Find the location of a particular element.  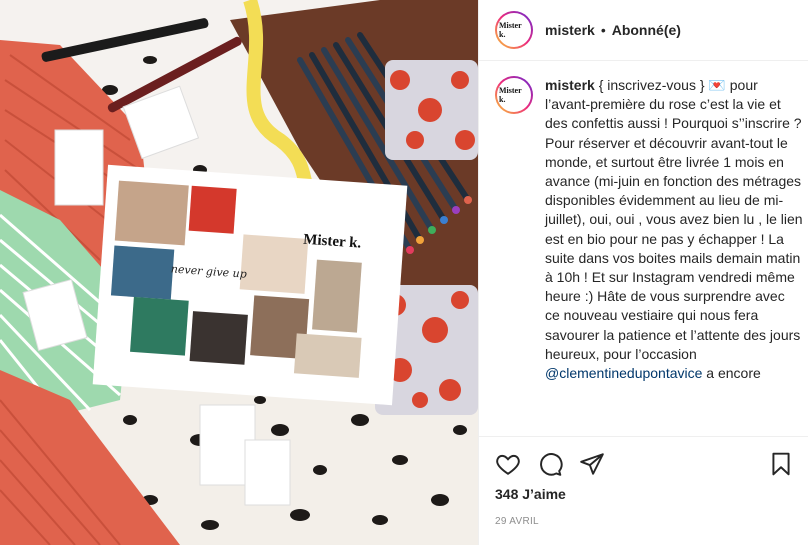

post-date: 29 AVRIL is located at coordinates (517, 521).